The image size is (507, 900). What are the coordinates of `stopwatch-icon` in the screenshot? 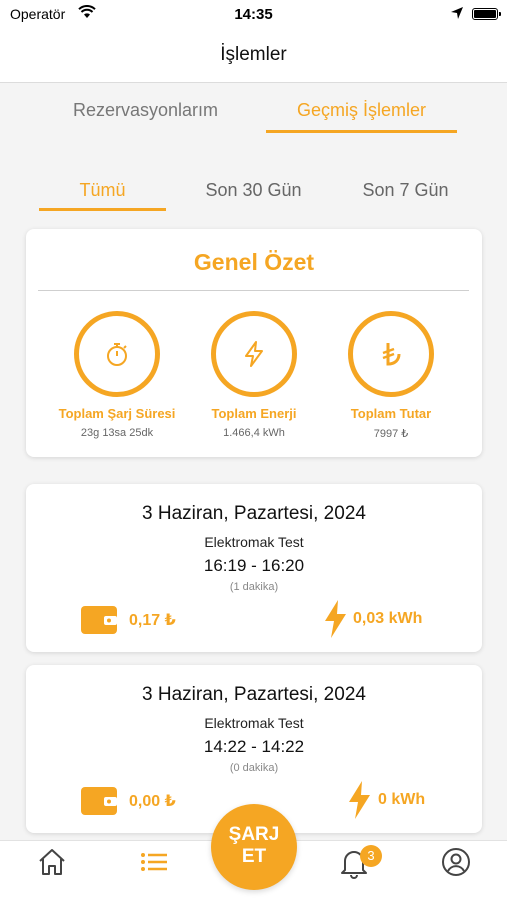 It's located at (117, 354).